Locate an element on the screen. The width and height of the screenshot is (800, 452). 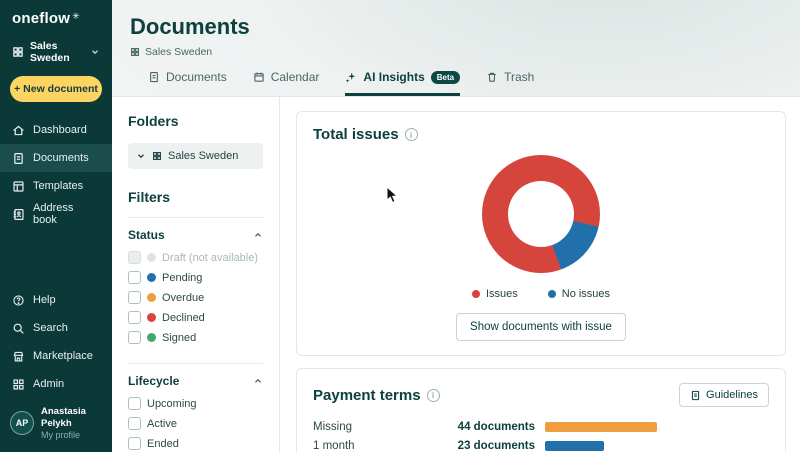
guidelines-label: Guidelines is located at coordinates (732, 395).